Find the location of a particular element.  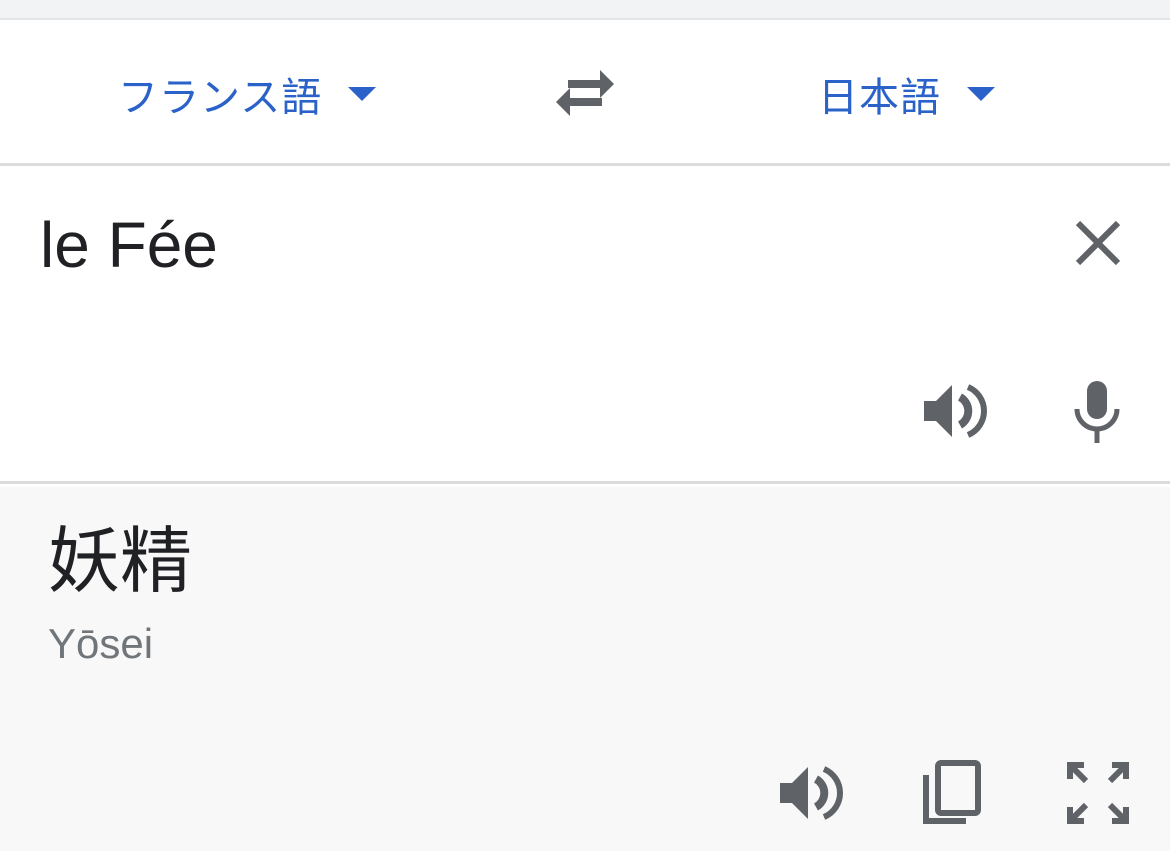

listen-source-button is located at coordinates (954, 411).